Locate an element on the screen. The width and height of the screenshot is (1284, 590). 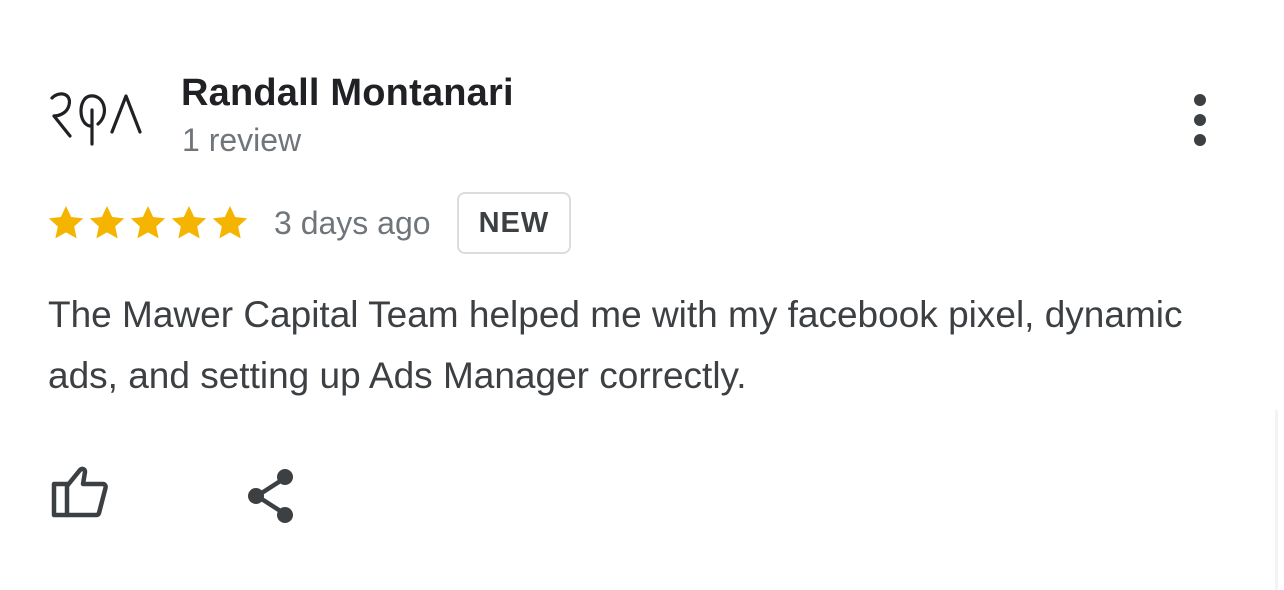
share-icon is located at coordinates (270, 496).